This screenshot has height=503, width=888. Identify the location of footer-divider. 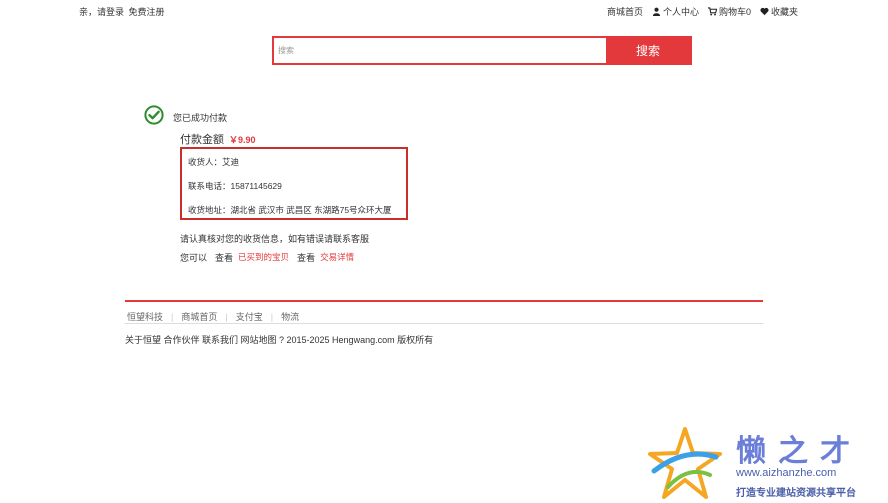
(444, 301).